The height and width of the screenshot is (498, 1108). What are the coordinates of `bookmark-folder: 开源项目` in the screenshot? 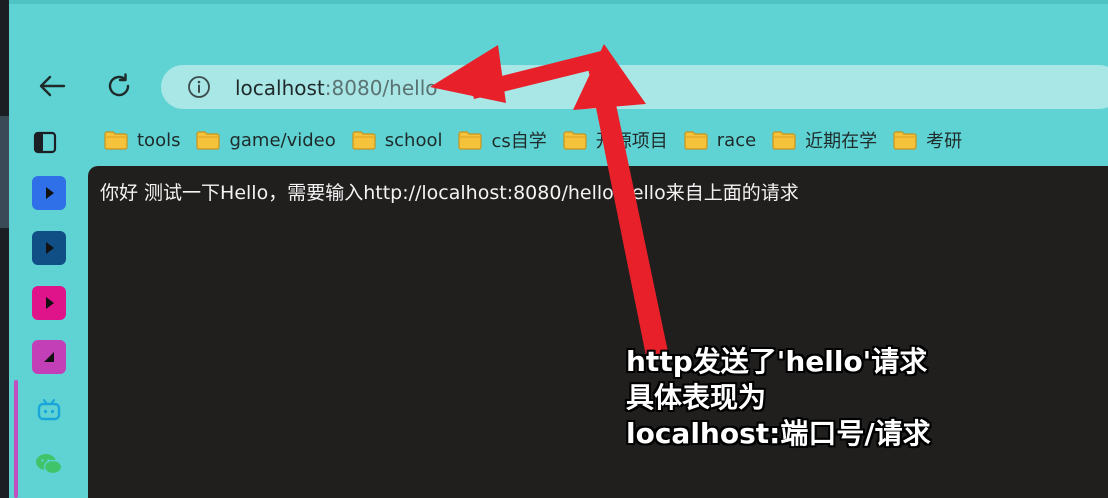 It's located at (615, 140).